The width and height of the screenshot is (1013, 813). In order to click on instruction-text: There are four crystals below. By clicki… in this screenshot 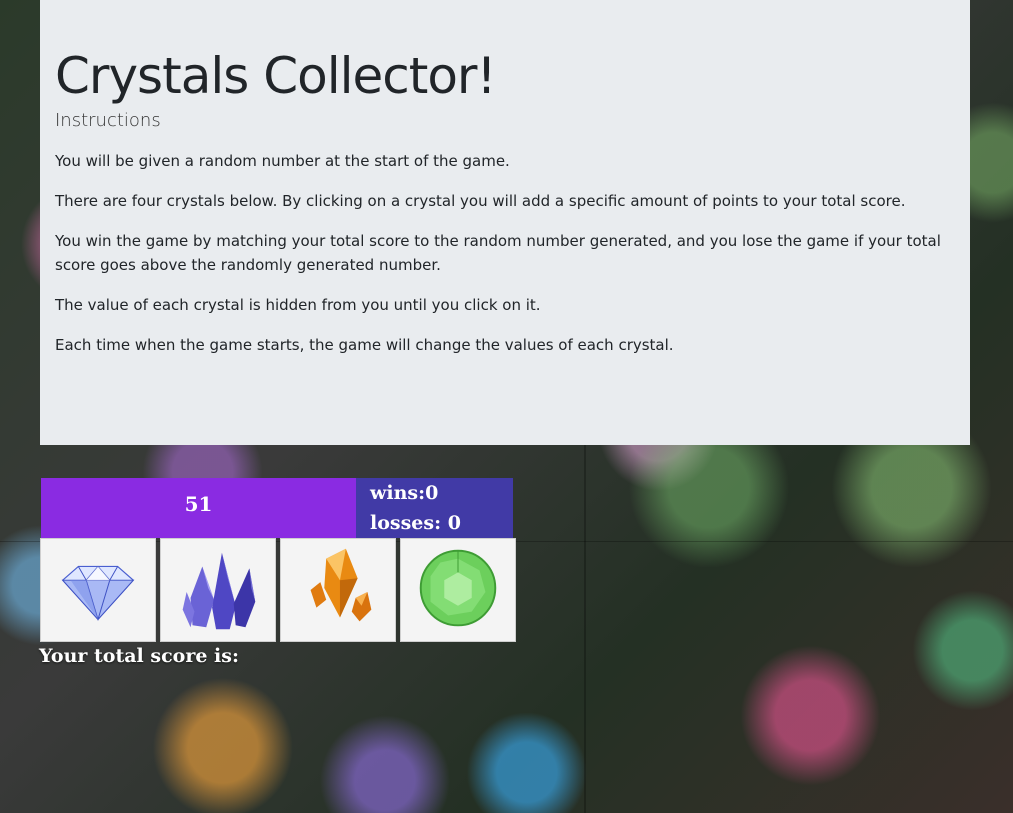, I will do `click(480, 201)`.